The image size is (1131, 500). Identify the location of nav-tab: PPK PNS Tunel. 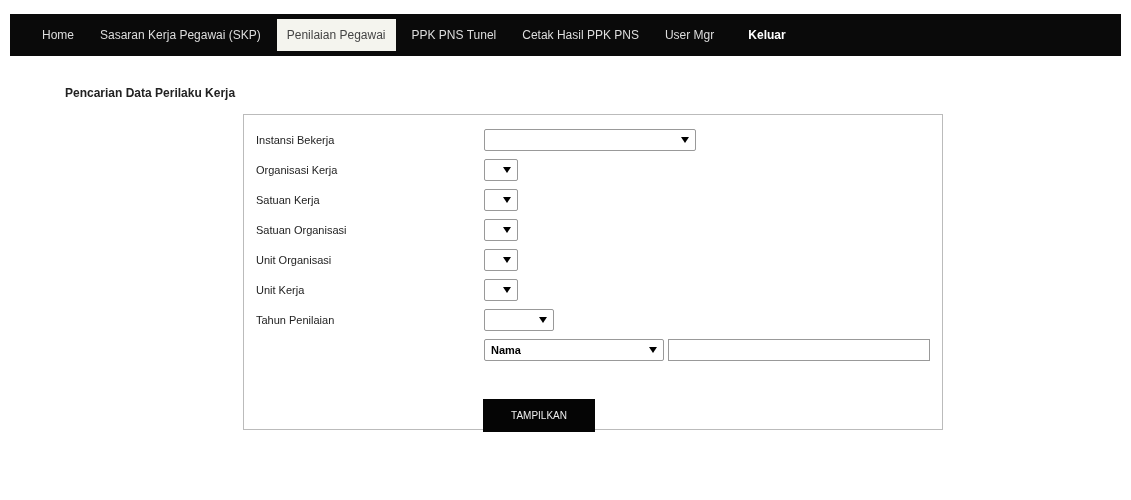
(454, 35).